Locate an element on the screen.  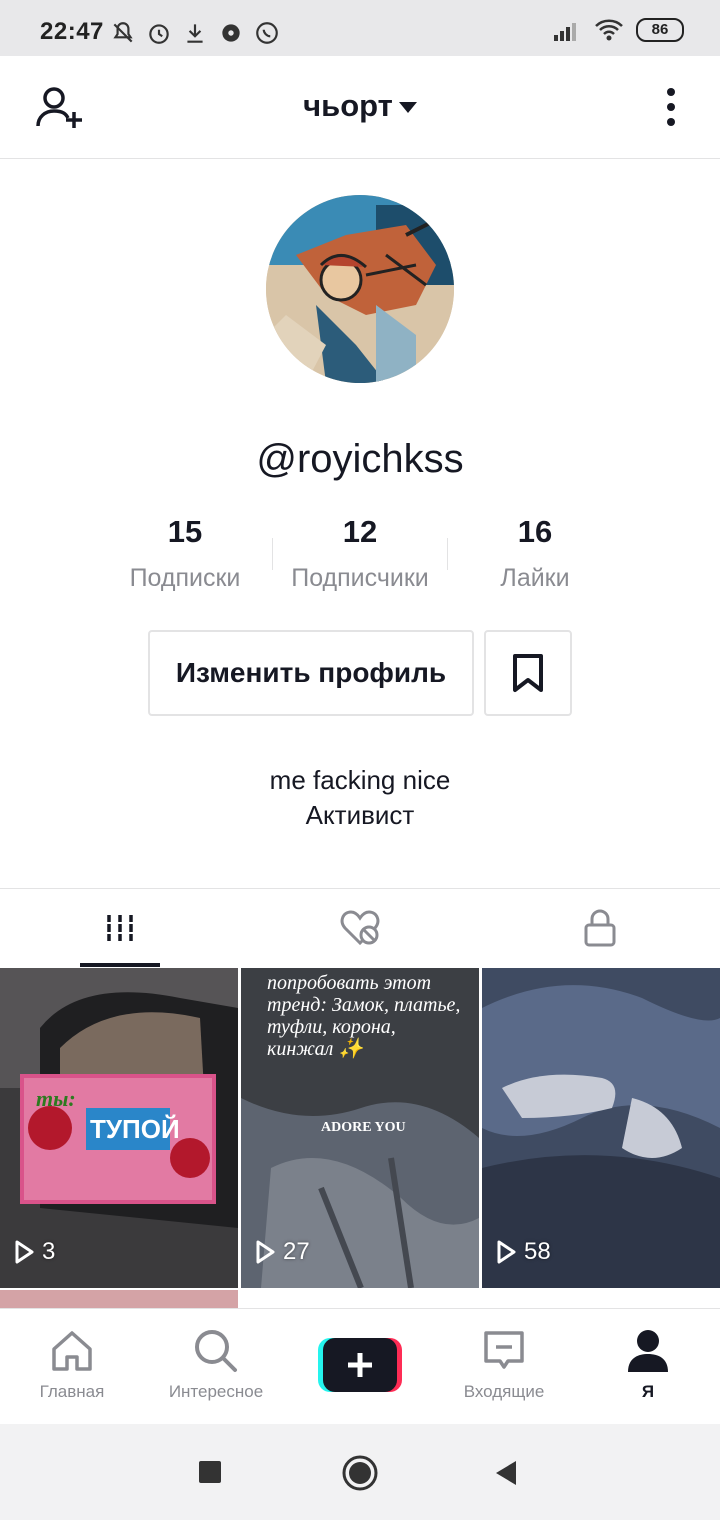
view-count: 58 is located at coordinates (523, 1252).